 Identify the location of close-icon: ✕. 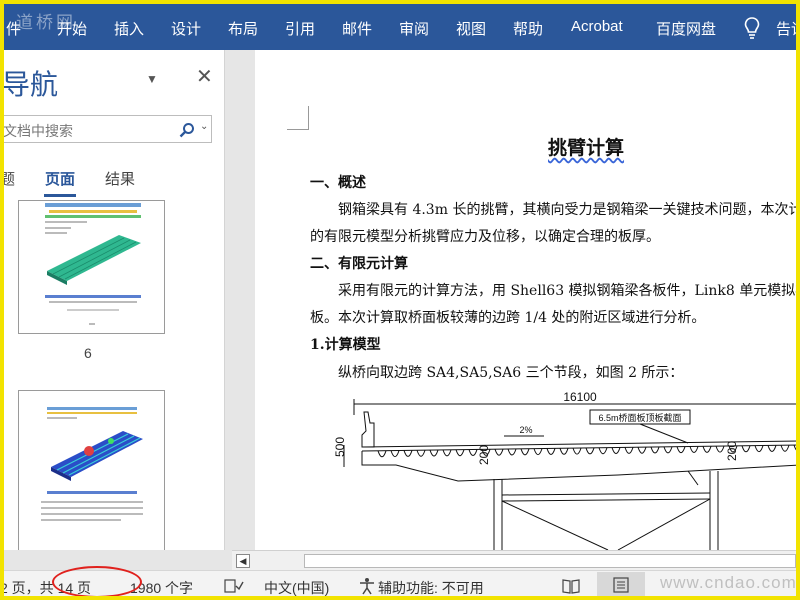
(204, 76).